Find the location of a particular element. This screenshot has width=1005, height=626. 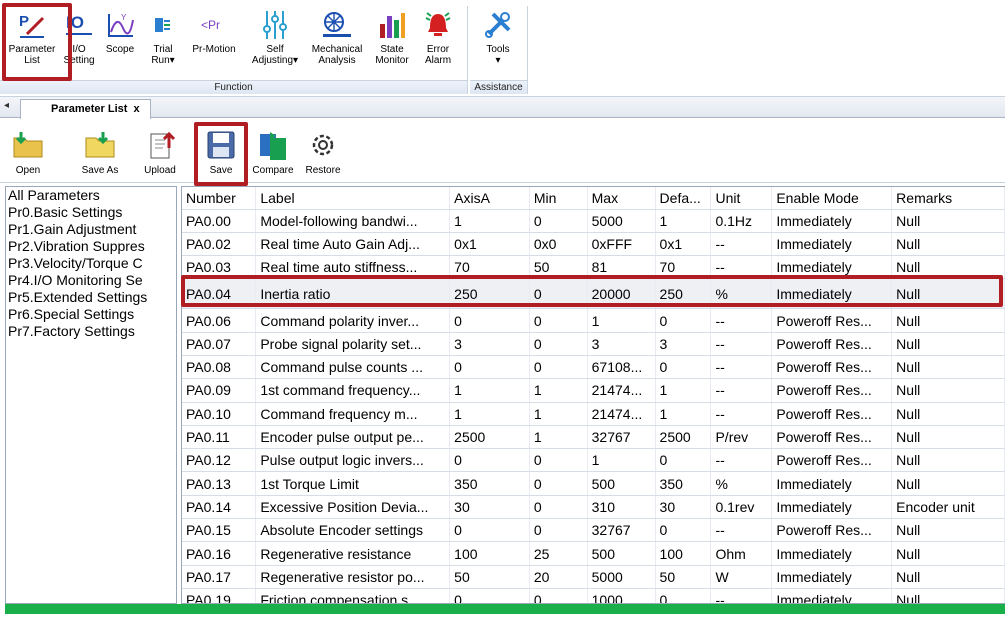

tree-item-pr6: Pr6.Special Settings is located at coordinates (91, 314).